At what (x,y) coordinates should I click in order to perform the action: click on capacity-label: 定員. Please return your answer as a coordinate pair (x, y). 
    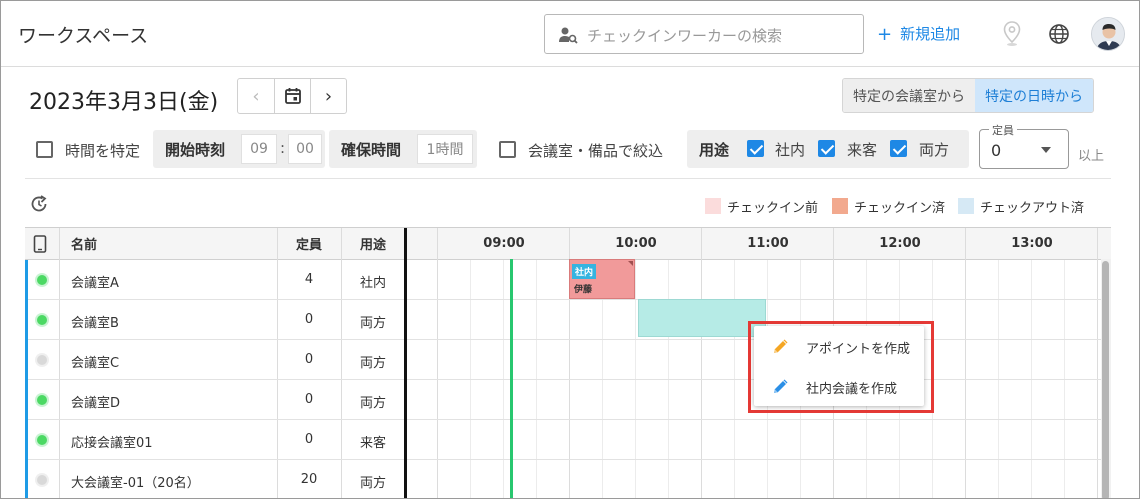
    Looking at the image, I should click on (1003, 130).